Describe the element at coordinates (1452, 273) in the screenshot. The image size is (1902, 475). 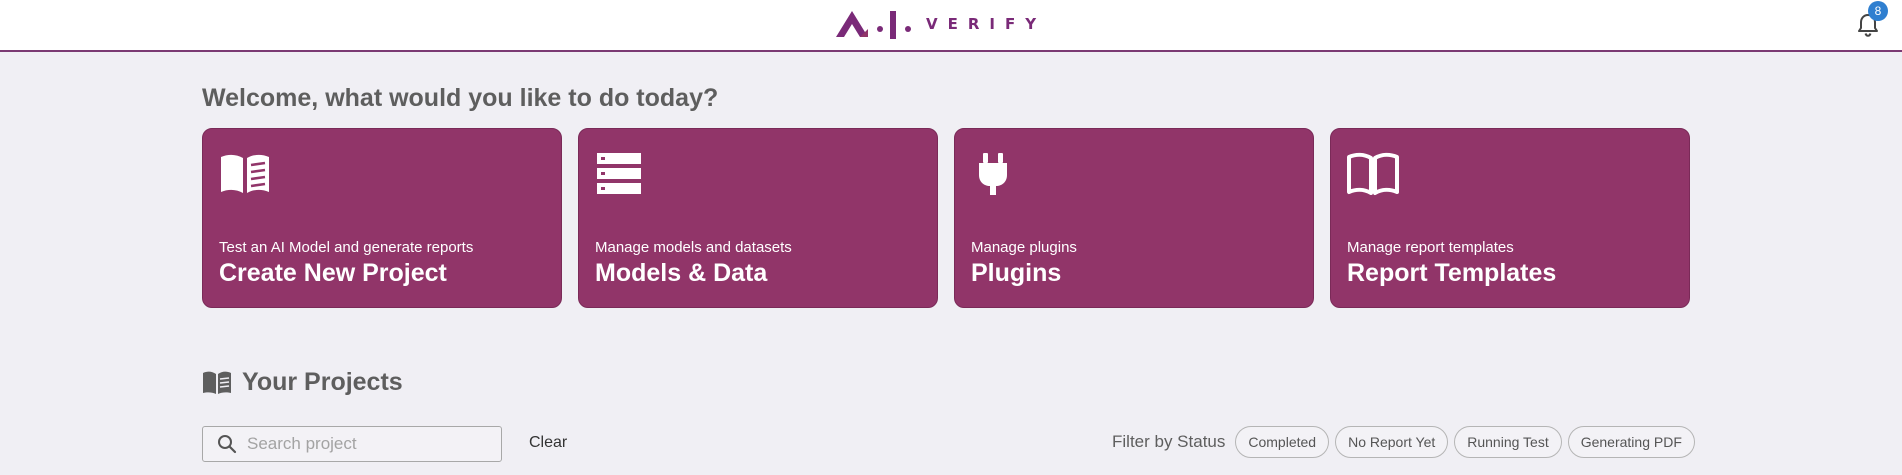
I see `card-title: Report Templates` at that location.